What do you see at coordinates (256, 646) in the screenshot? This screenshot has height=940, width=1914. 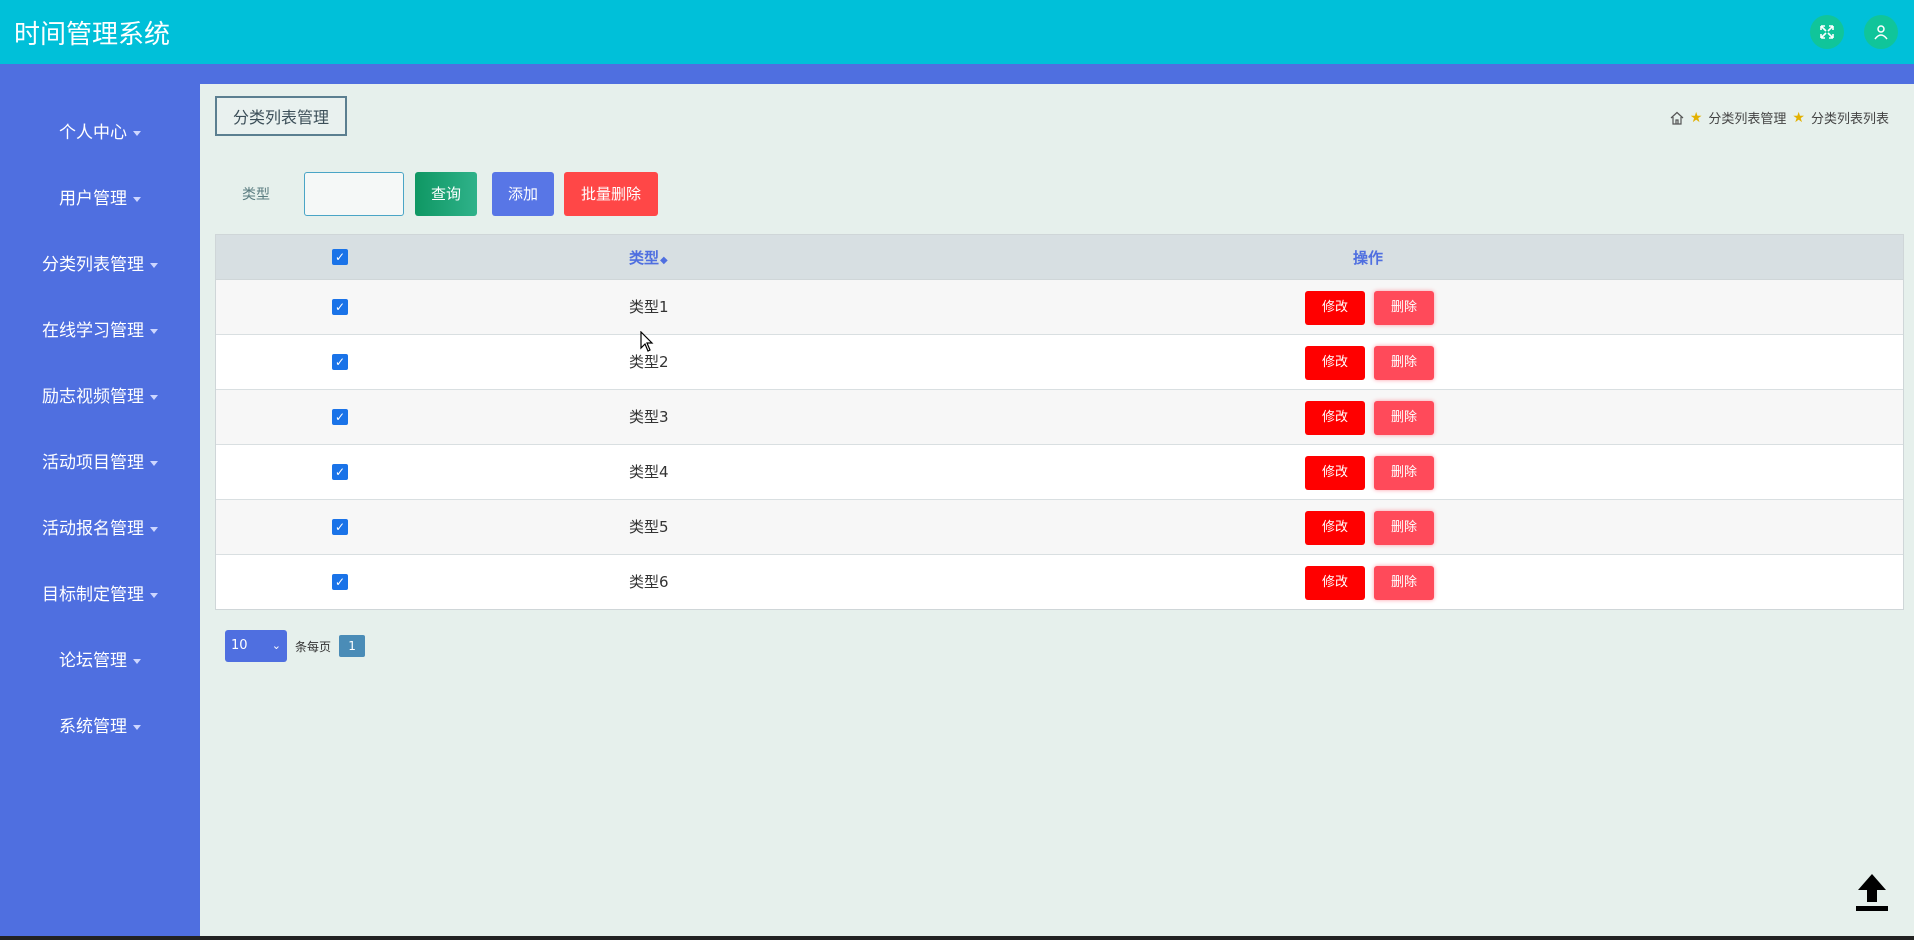 I see `page-size-select: 10 ⌄` at bounding box center [256, 646].